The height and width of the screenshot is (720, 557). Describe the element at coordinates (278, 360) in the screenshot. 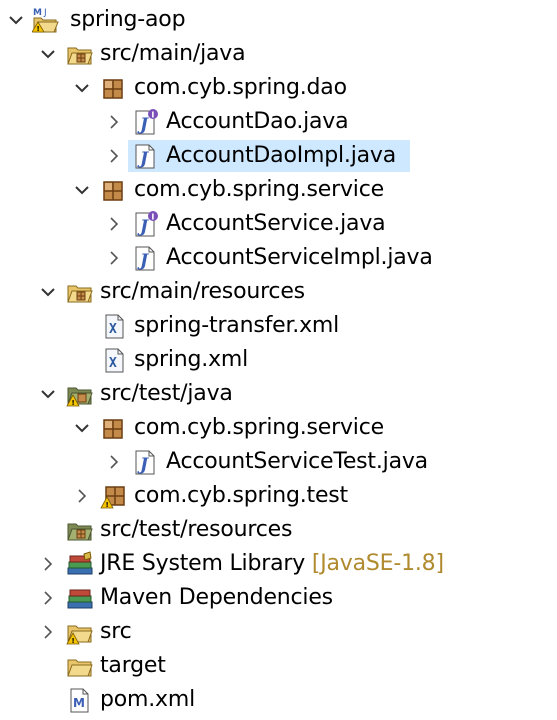

I see `tree-item-spring-xml: X spring.xml` at that location.